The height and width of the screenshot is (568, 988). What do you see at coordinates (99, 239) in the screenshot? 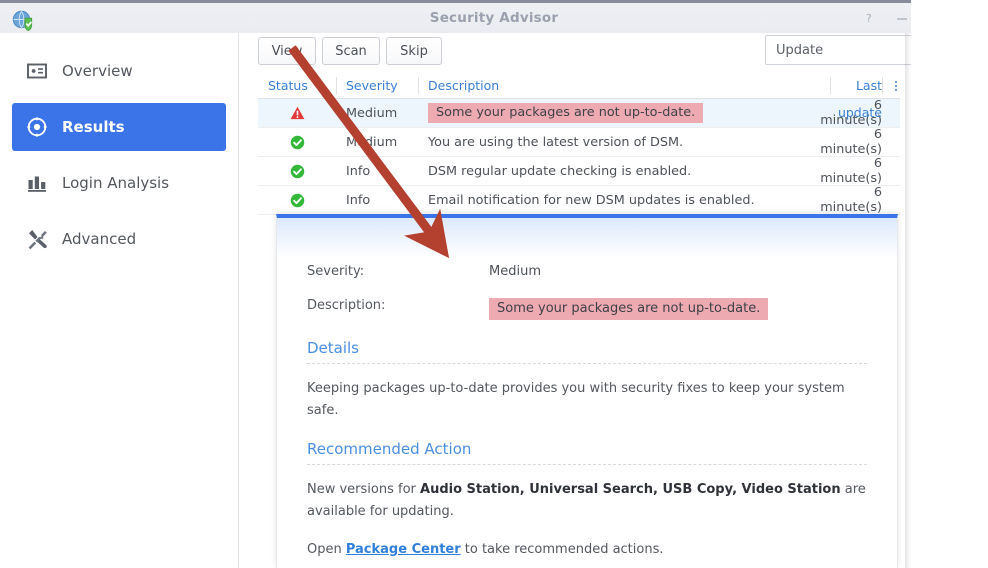
I see `sidebar-item-label: Advanced` at bounding box center [99, 239].